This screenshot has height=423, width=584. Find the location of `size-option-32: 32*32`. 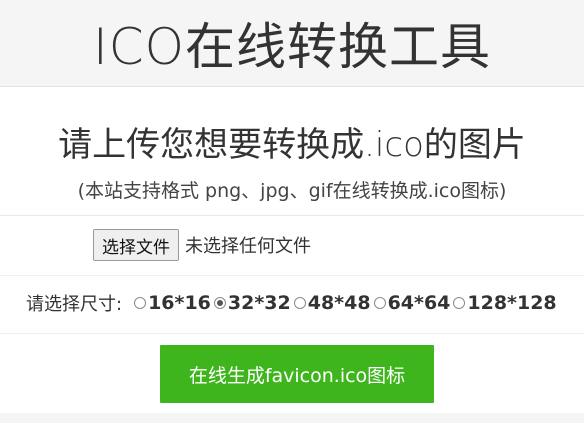

size-option-32: 32*32 is located at coordinates (252, 303).